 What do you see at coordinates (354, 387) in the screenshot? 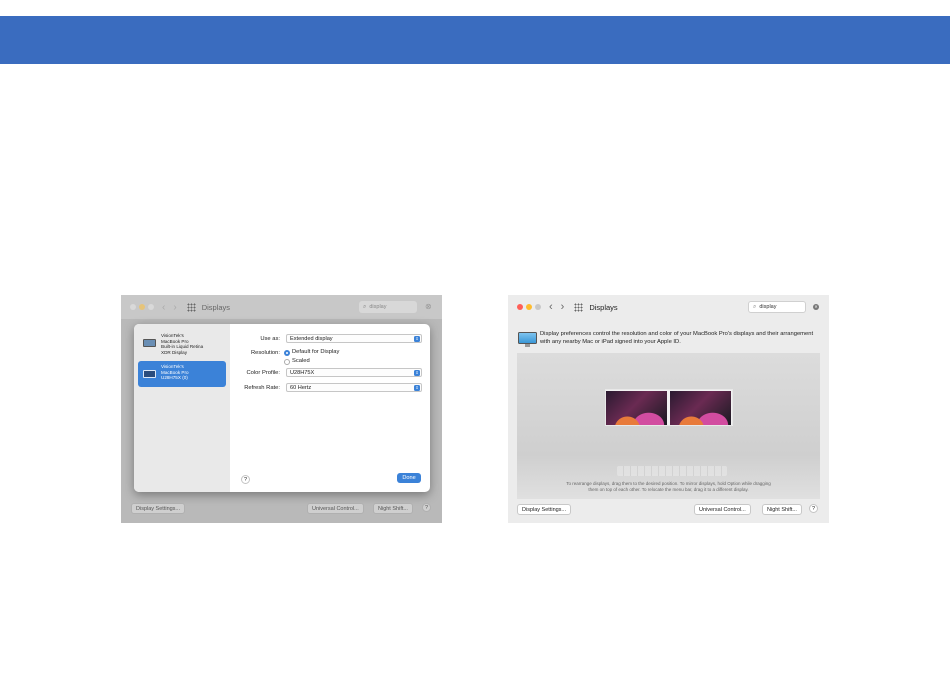
I see `refresh-rate-select: 60 Hertz ⇕` at bounding box center [354, 387].